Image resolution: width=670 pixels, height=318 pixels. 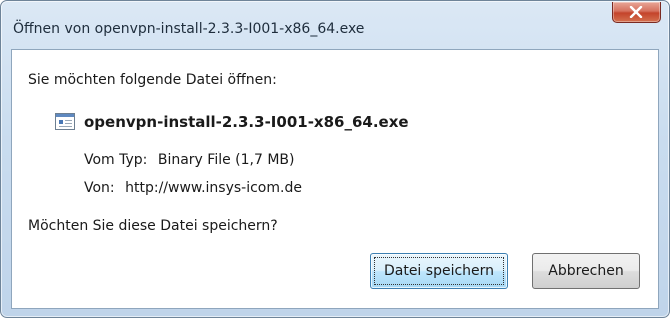 I want to click on save-file-button-label: Datei speichern, so click(x=439, y=271).